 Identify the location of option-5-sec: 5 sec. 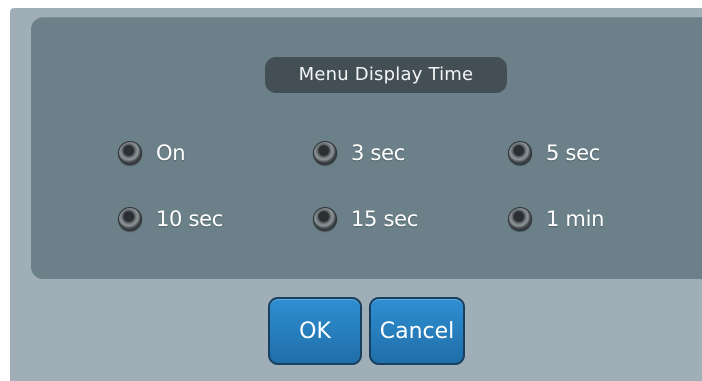
(554, 153).